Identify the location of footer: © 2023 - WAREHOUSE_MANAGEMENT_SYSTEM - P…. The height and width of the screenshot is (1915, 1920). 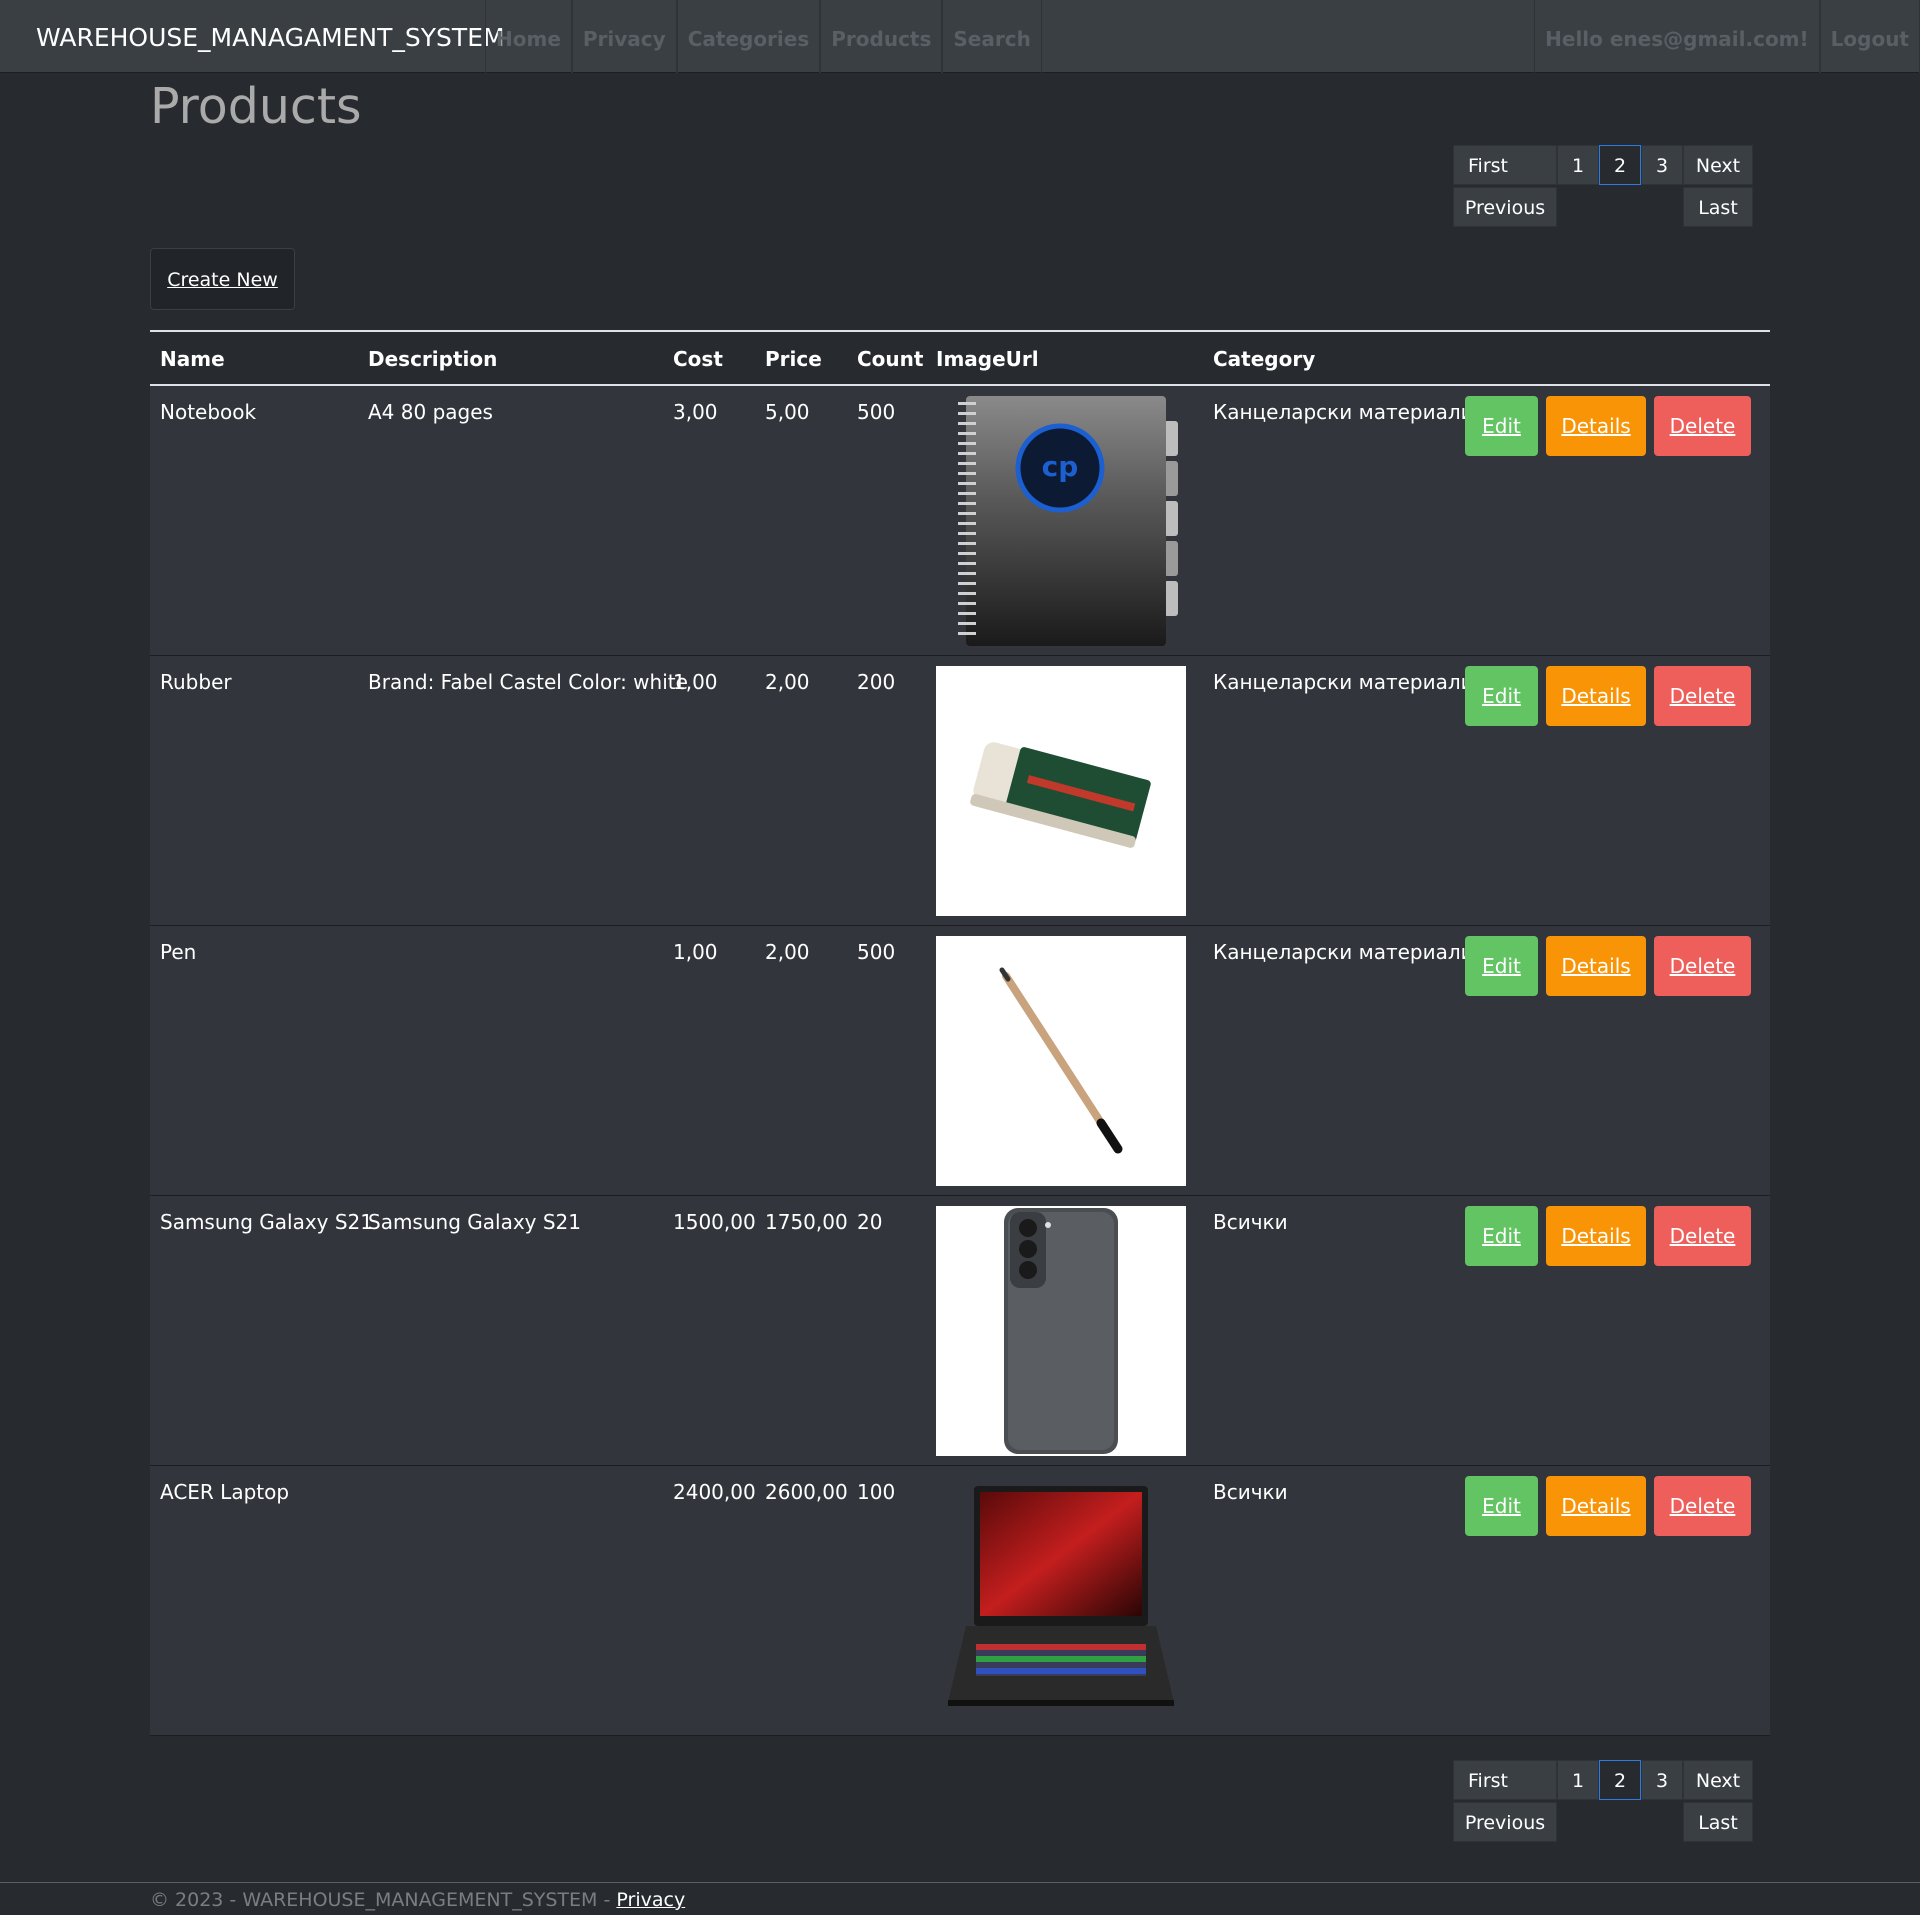
(960, 1898).